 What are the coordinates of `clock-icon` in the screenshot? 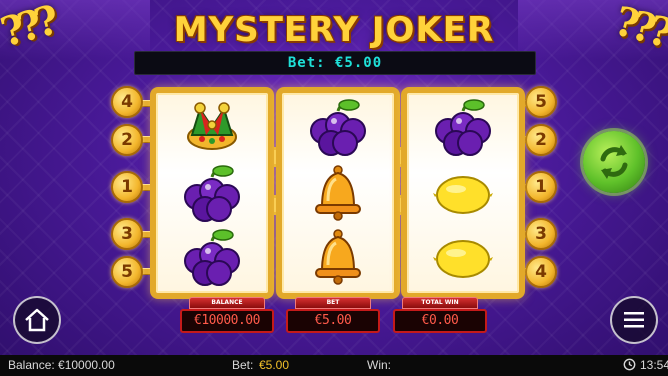 It's located at (629, 365).